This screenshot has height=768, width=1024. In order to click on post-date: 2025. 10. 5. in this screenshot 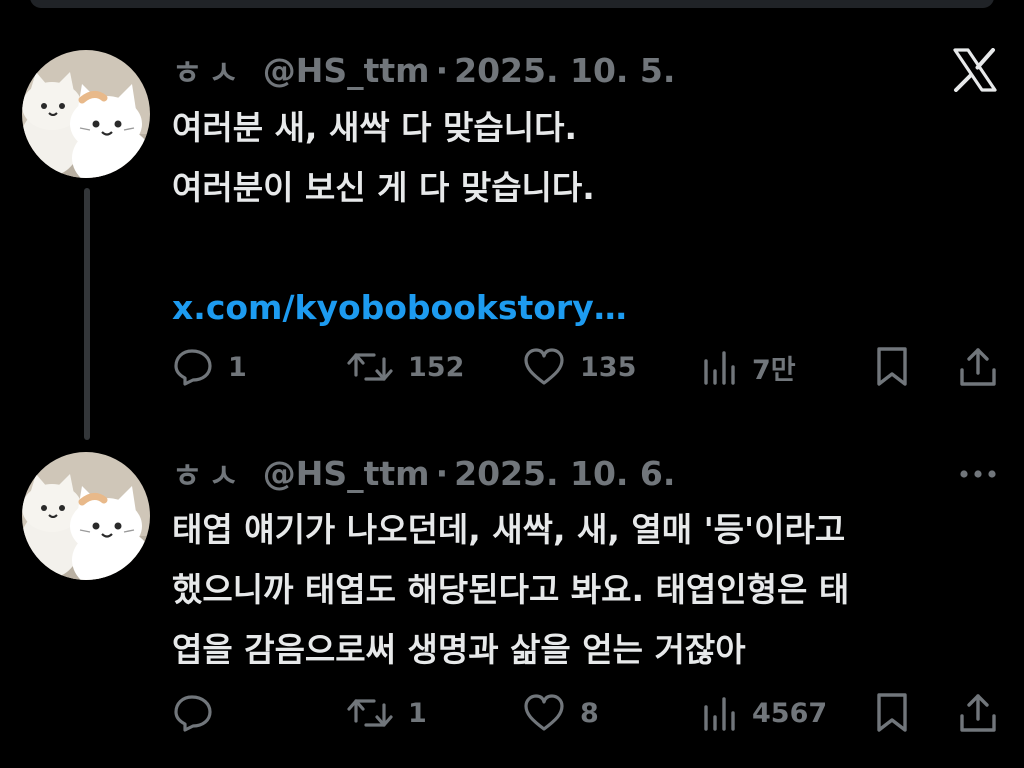, I will do `click(564, 70)`.